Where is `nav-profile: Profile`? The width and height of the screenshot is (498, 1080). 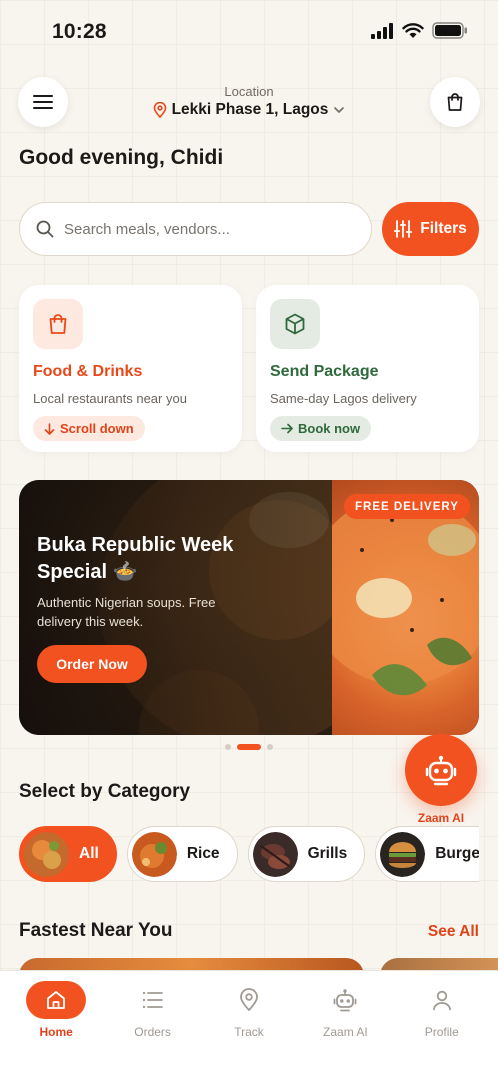
nav-profile: Profile is located at coordinates (442, 1030).